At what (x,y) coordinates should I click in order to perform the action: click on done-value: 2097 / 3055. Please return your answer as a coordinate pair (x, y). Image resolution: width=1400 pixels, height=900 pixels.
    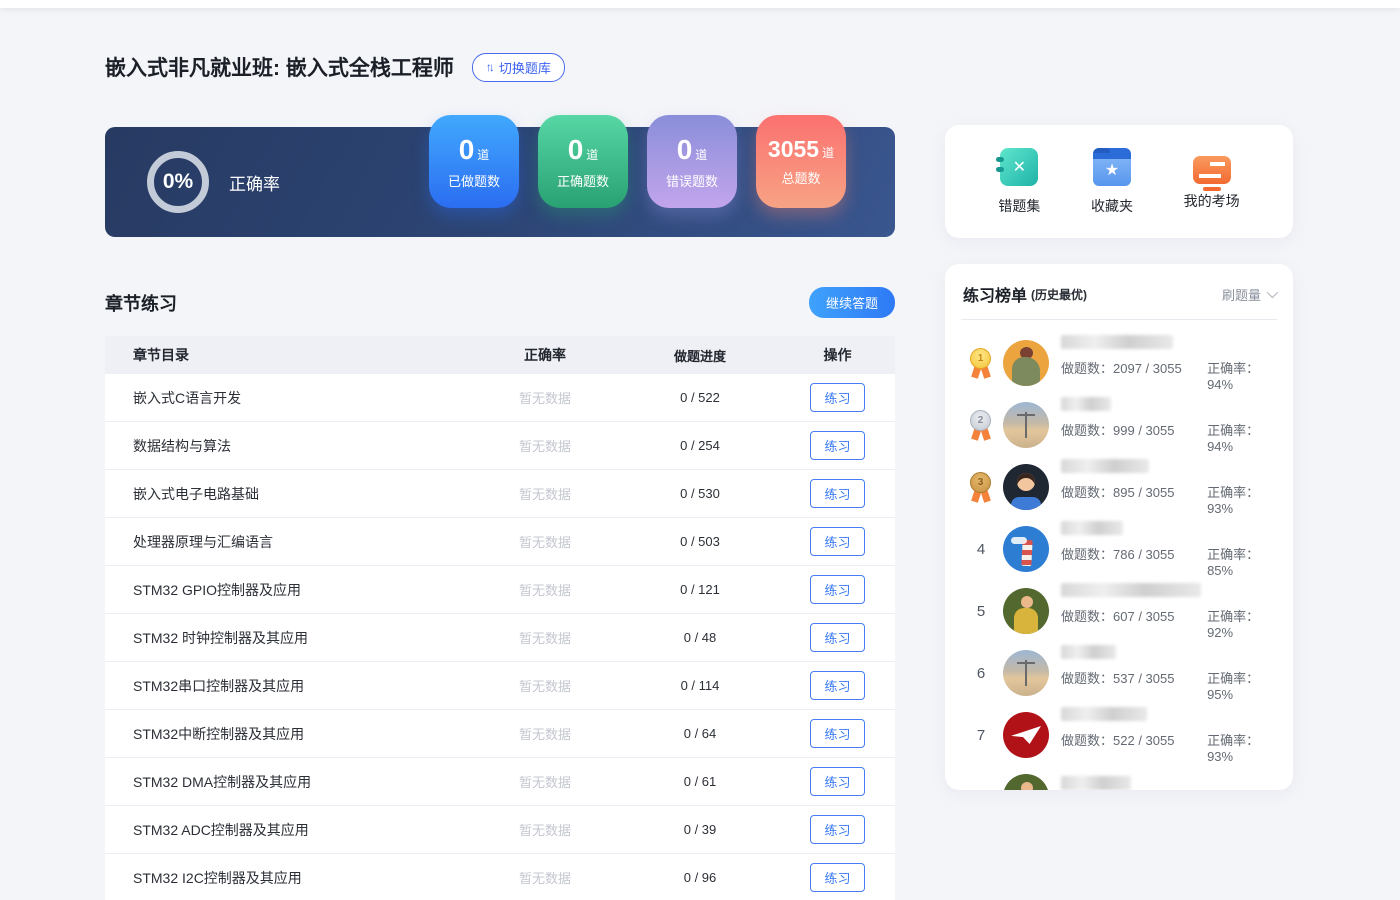
    Looking at the image, I should click on (1147, 368).